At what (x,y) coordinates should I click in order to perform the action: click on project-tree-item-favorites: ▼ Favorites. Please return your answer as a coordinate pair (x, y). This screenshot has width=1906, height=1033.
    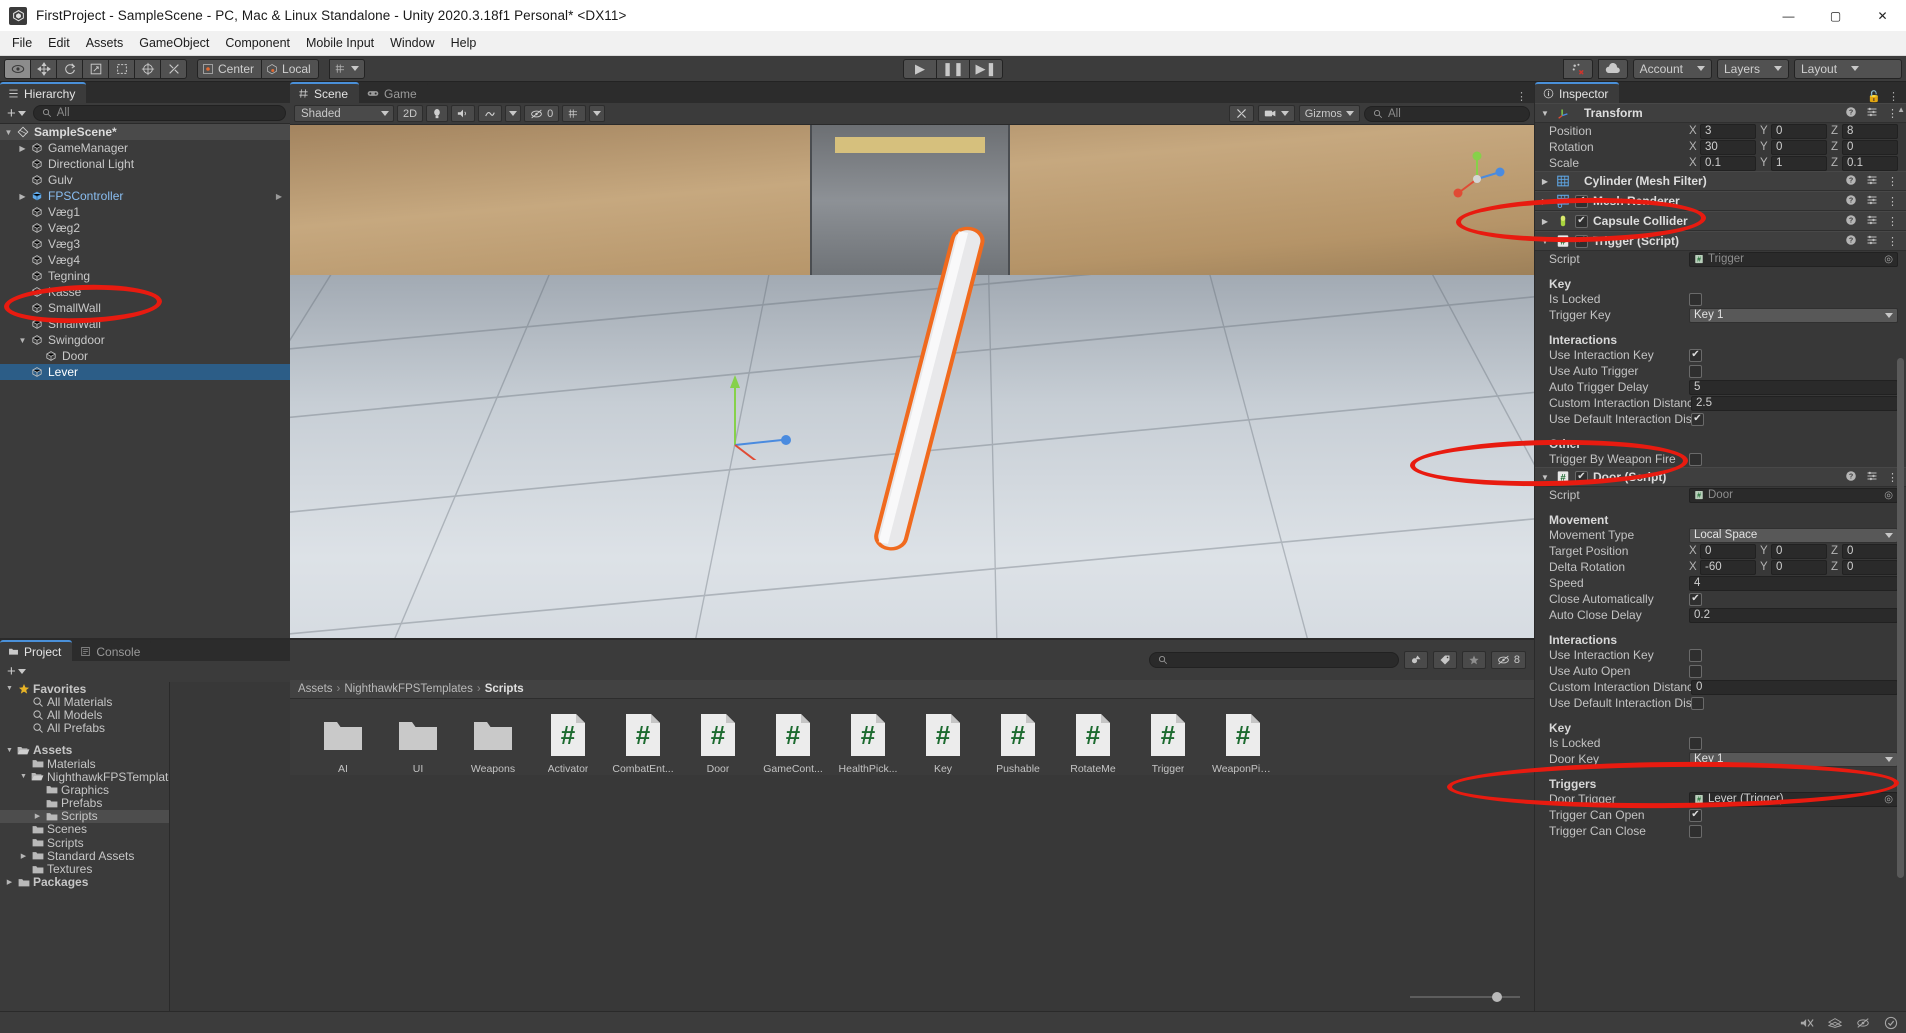
    Looking at the image, I should click on (84, 689).